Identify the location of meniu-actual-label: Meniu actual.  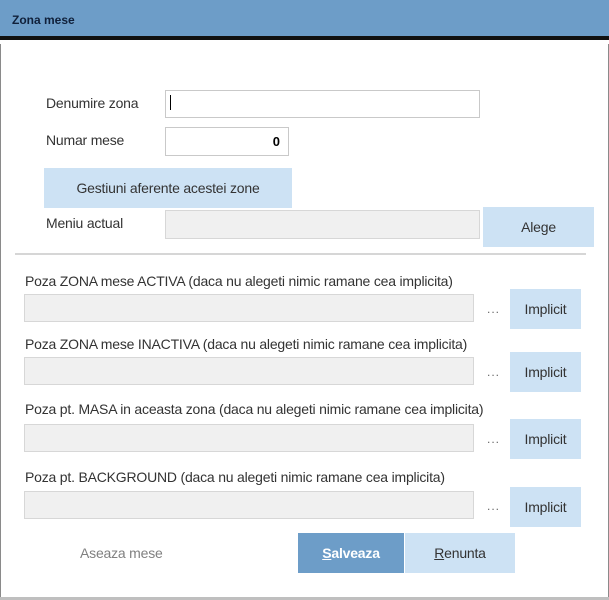
(84, 223).